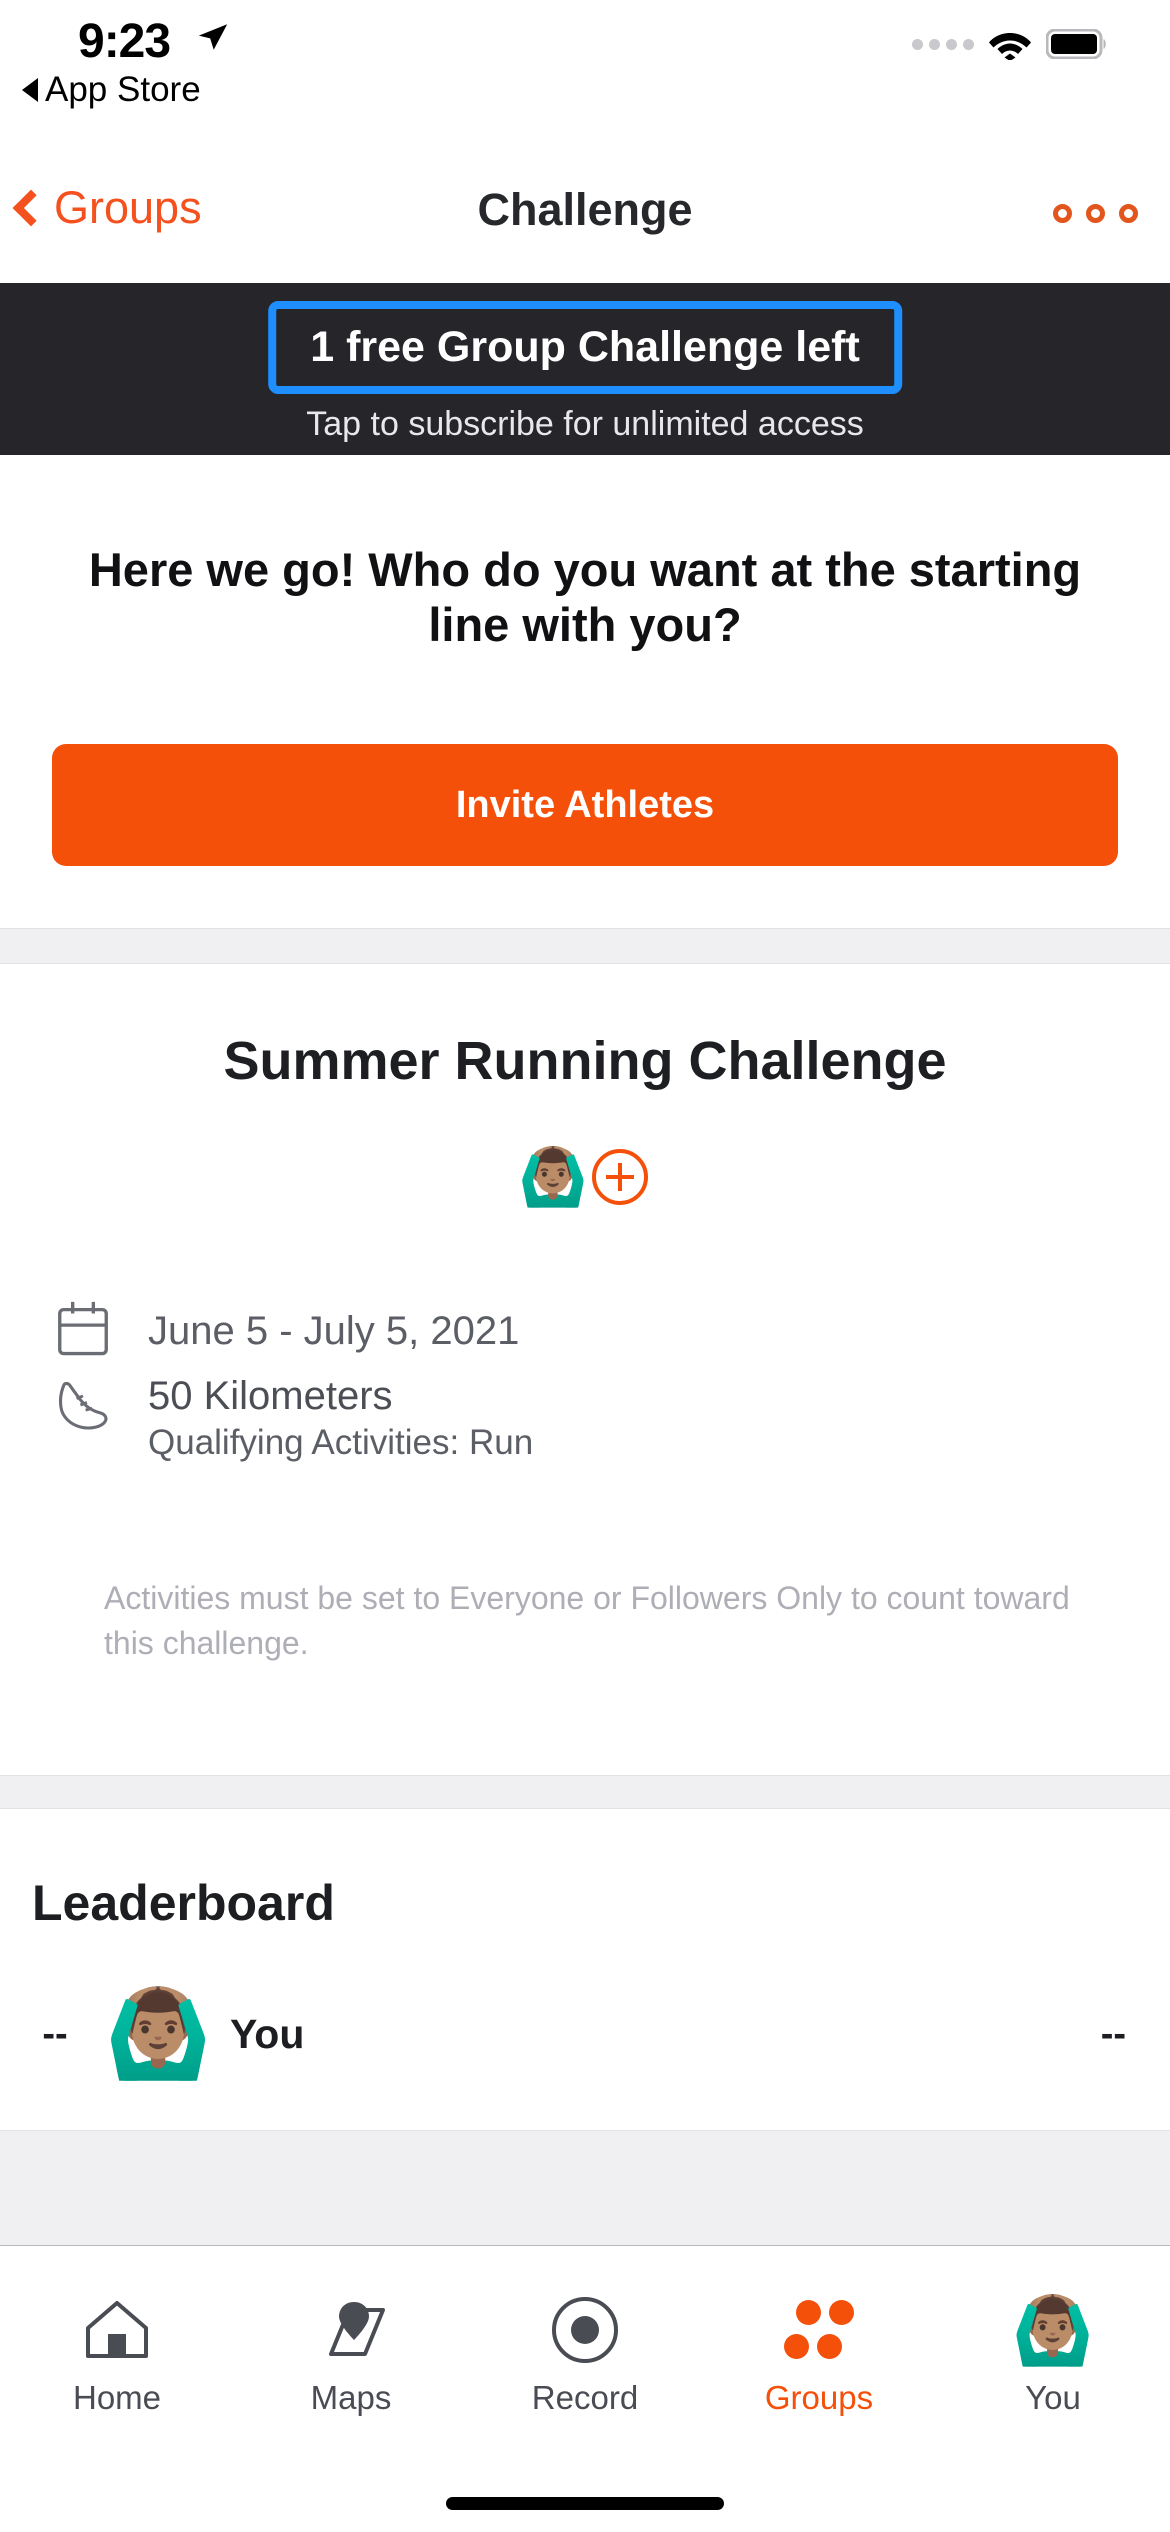 The image size is (1170, 2532). I want to click on free-challenge-count-label: 1 free Group Challenge left, so click(585, 347).